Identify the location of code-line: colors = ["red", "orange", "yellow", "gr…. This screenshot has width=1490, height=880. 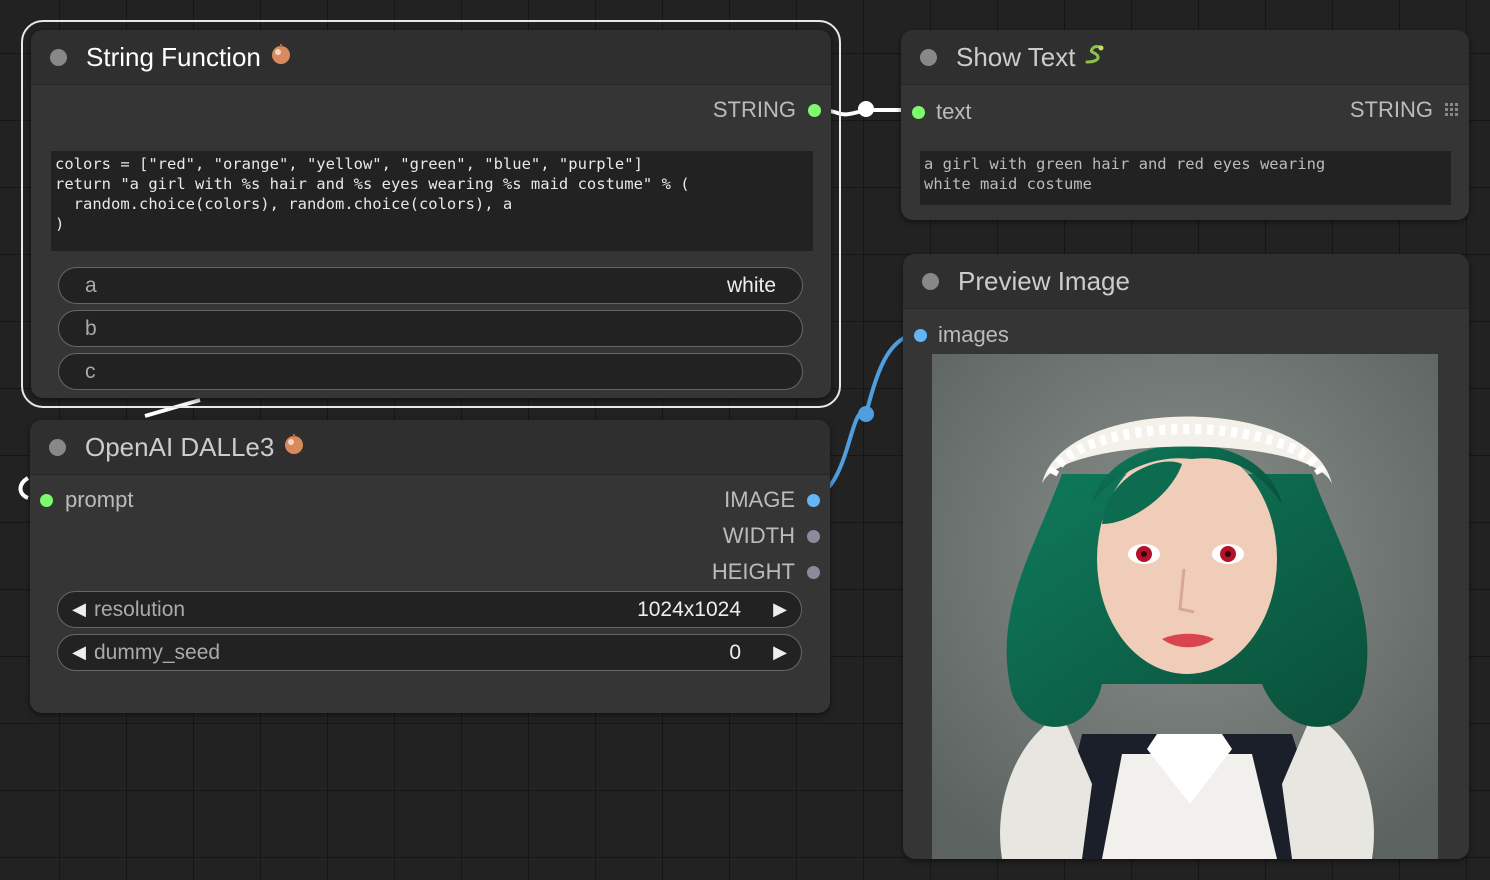
(349, 164).